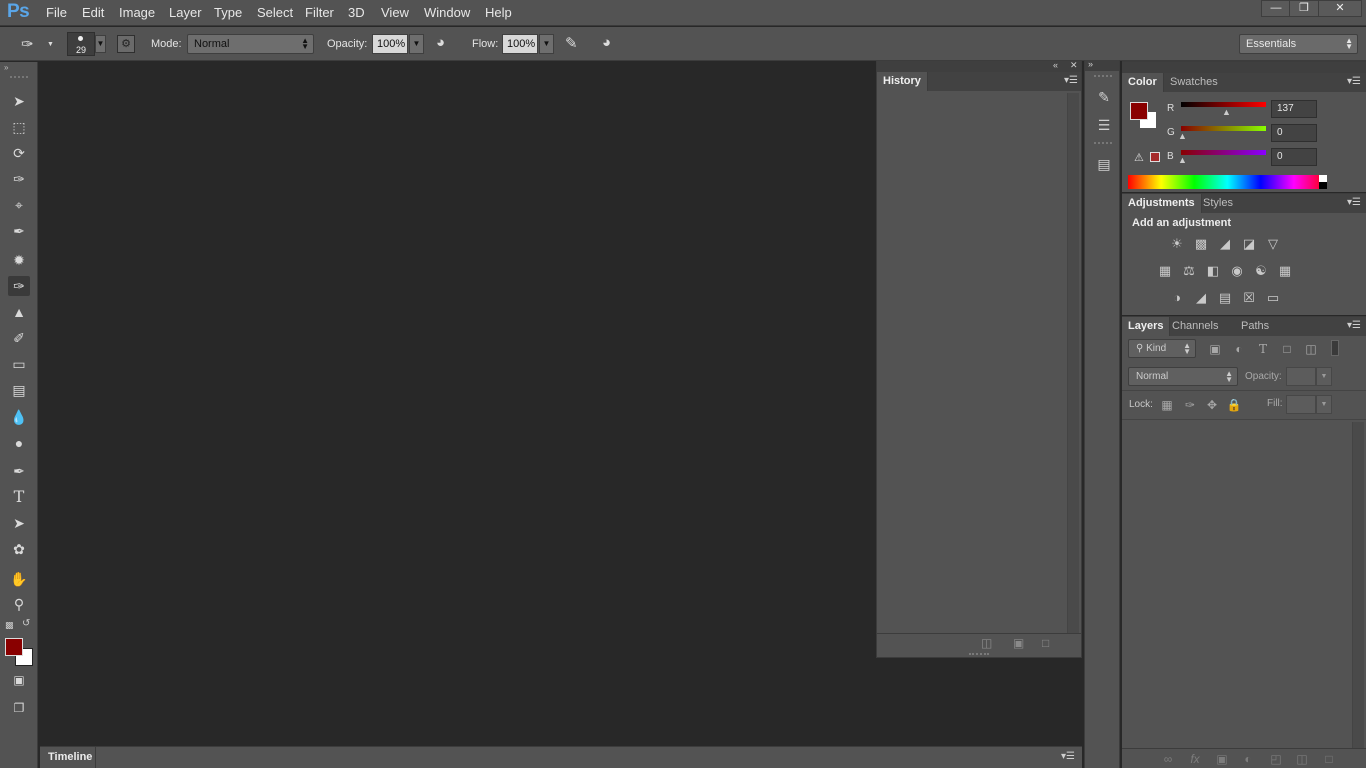  I want to click on resize-grip, so click(979, 654).